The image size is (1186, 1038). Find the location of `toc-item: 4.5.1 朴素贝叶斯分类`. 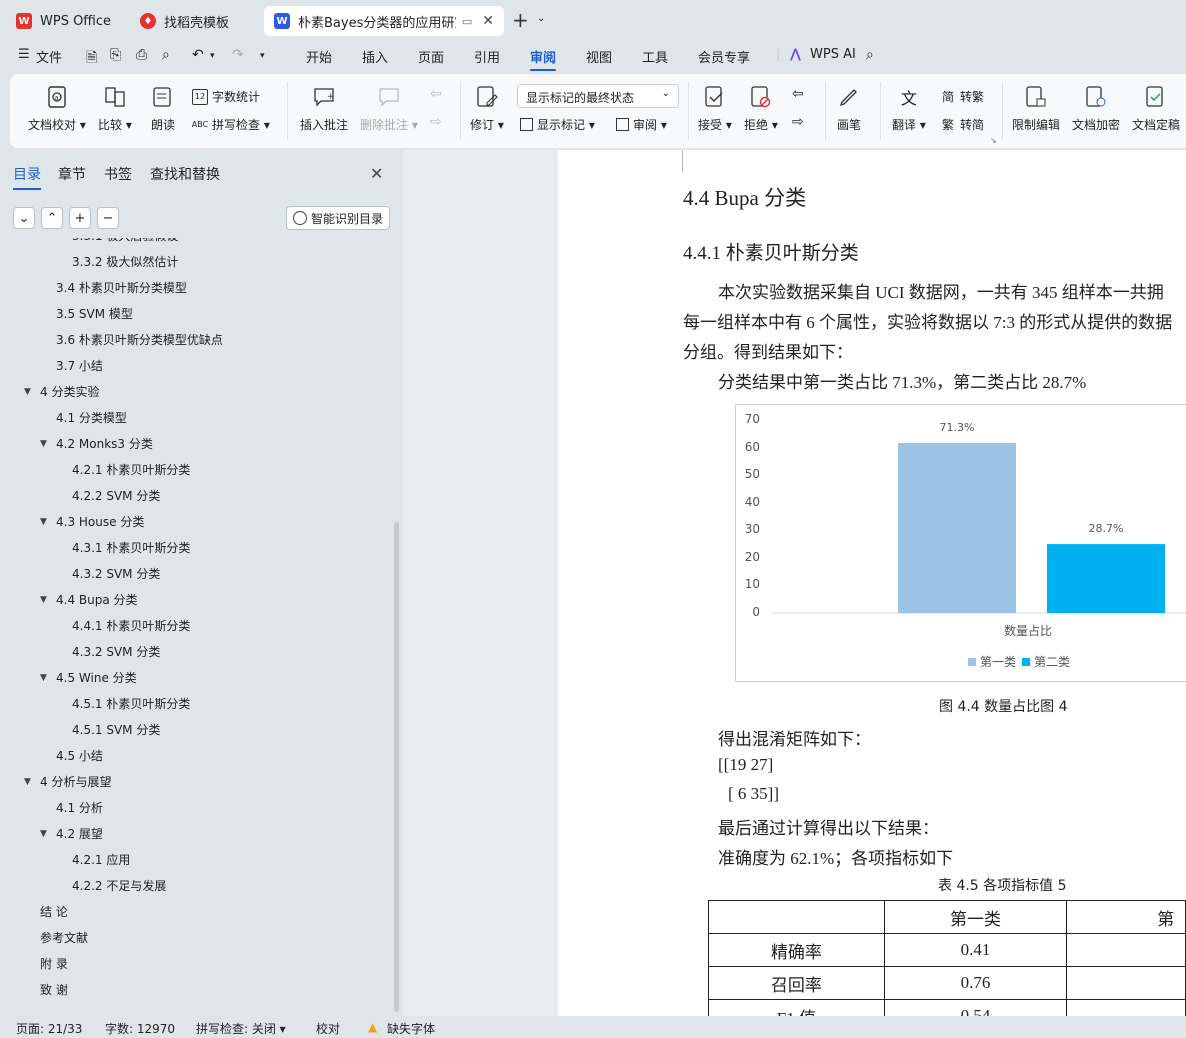

toc-item: 4.5.1 朴素贝叶斯分类 is located at coordinates (123, 703).